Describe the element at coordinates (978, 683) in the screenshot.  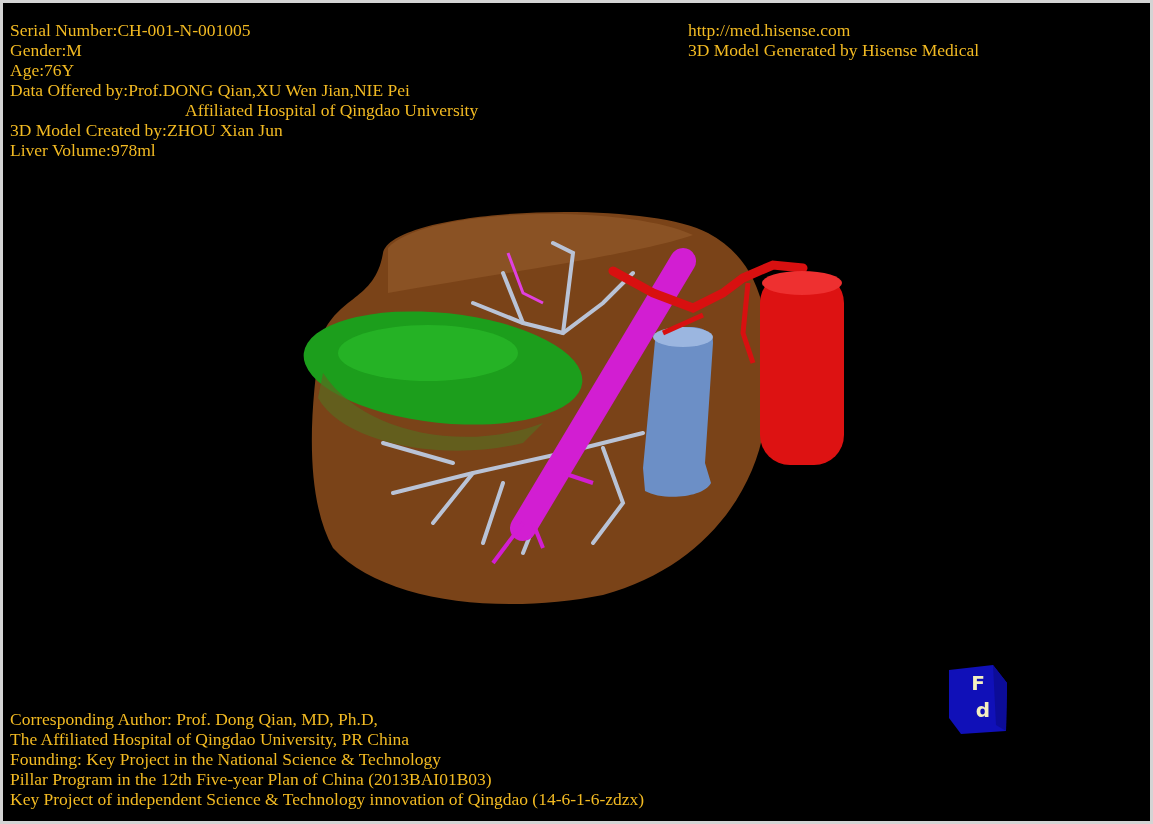
I see `cube-face-label: F` at that location.